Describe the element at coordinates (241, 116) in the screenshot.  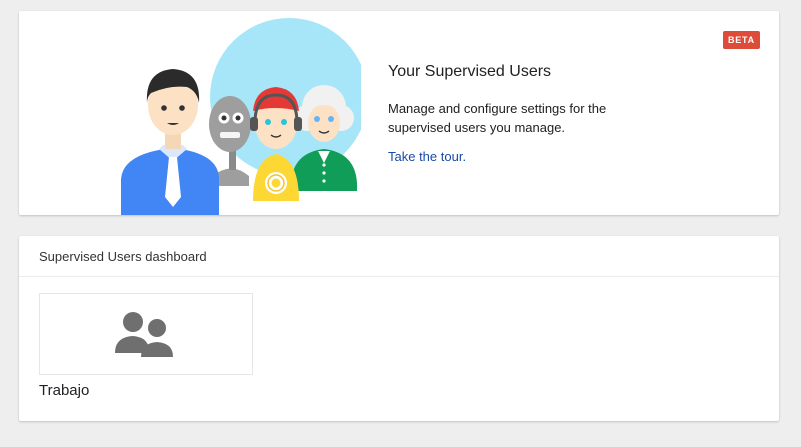
I see `supervised-users-illustration` at that location.